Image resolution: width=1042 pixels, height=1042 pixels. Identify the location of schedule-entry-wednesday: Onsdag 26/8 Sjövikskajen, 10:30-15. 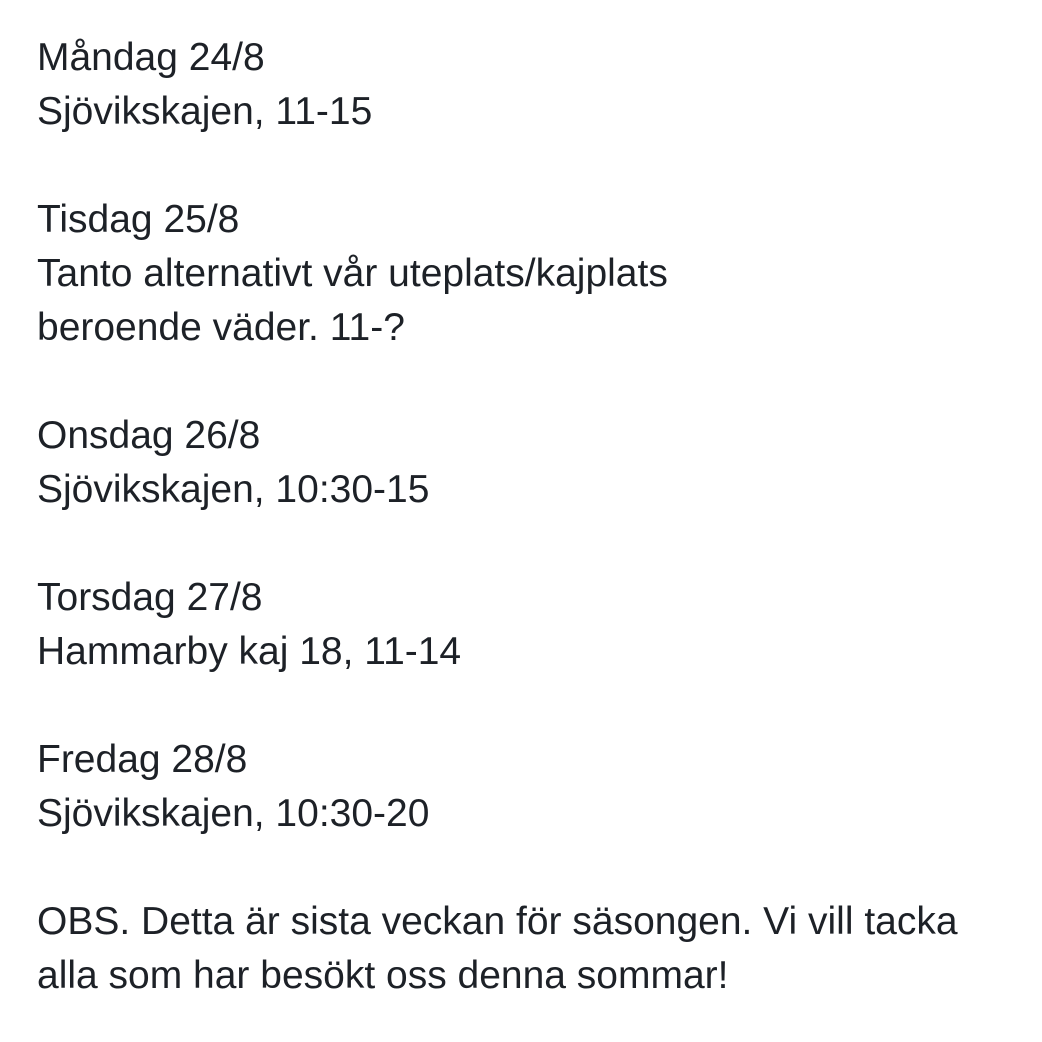
(529, 463).